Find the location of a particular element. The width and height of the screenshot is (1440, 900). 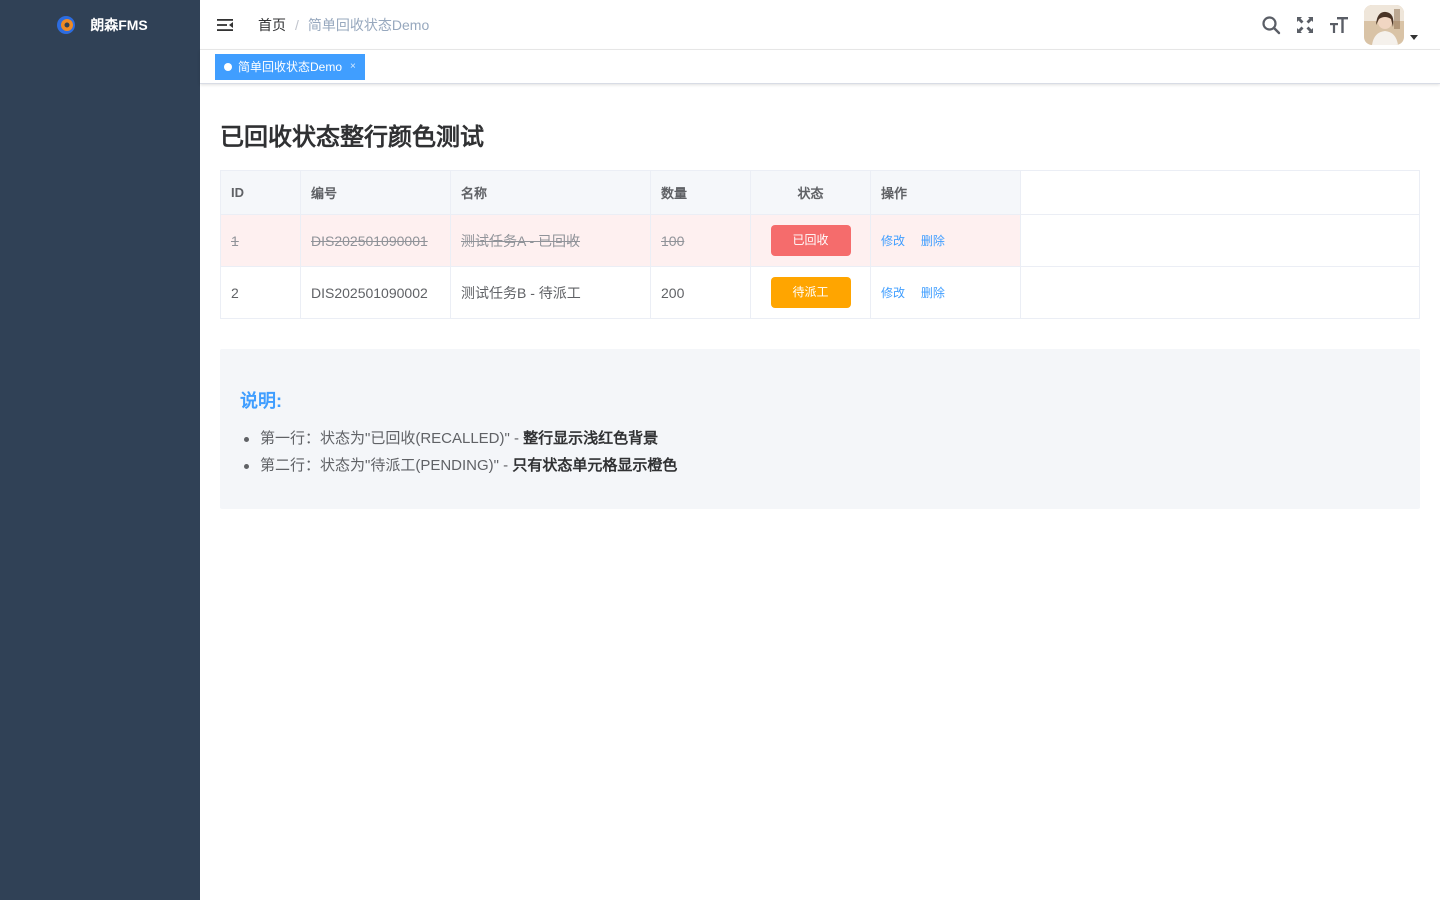

cell-qty: 100 is located at coordinates (700, 240).